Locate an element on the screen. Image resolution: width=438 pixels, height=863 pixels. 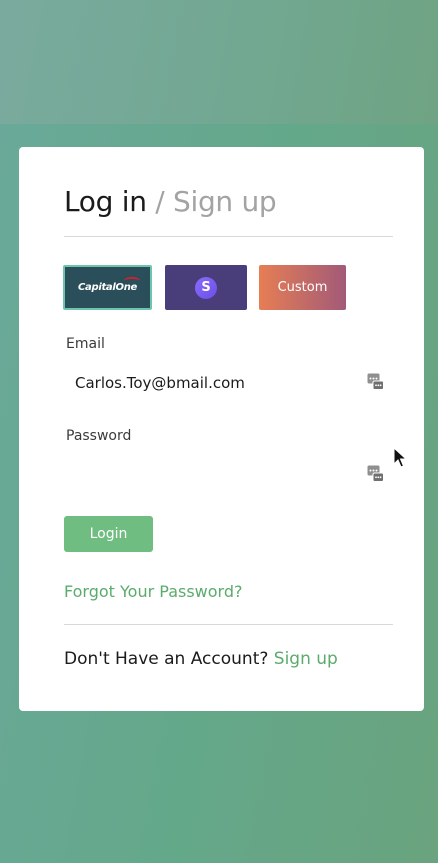
capital-one-logo: CapitalOne is located at coordinates (109, 285).